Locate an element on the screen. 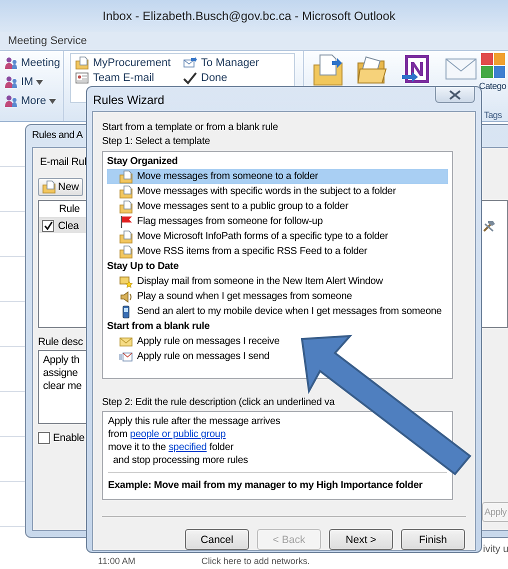 This screenshot has width=508, height=569. window-title: Rules Wizard is located at coordinates (128, 100).